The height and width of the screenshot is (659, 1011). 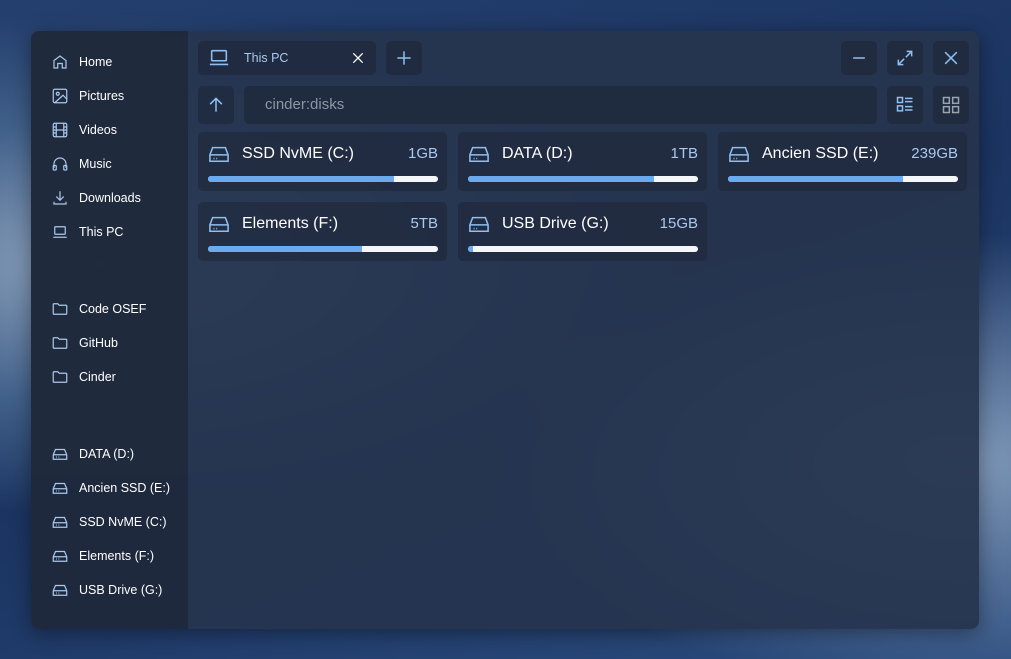 I want to click on go-up-button, so click(x=216, y=105).